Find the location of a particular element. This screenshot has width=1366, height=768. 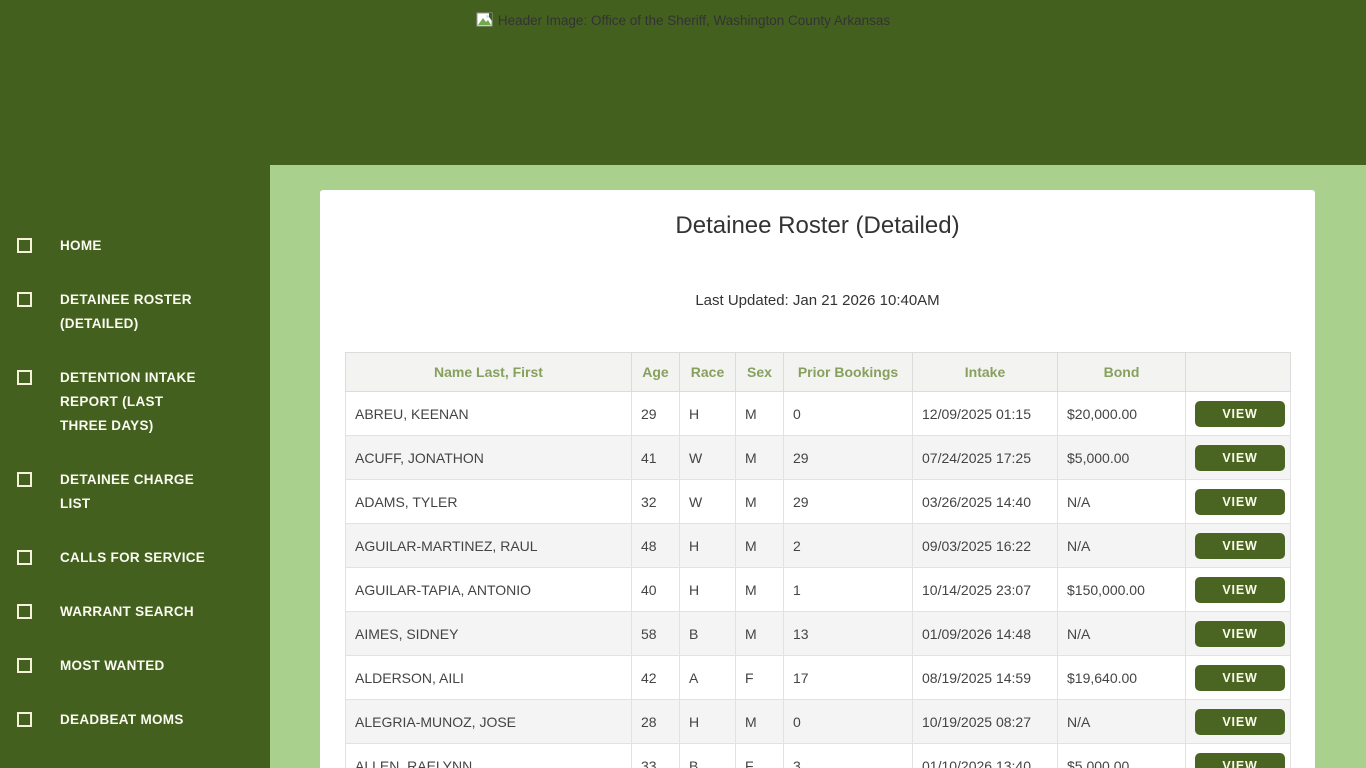

sidebar-item-calls-for-service: CALLS FOR SERVICE is located at coordinates (135, 558).